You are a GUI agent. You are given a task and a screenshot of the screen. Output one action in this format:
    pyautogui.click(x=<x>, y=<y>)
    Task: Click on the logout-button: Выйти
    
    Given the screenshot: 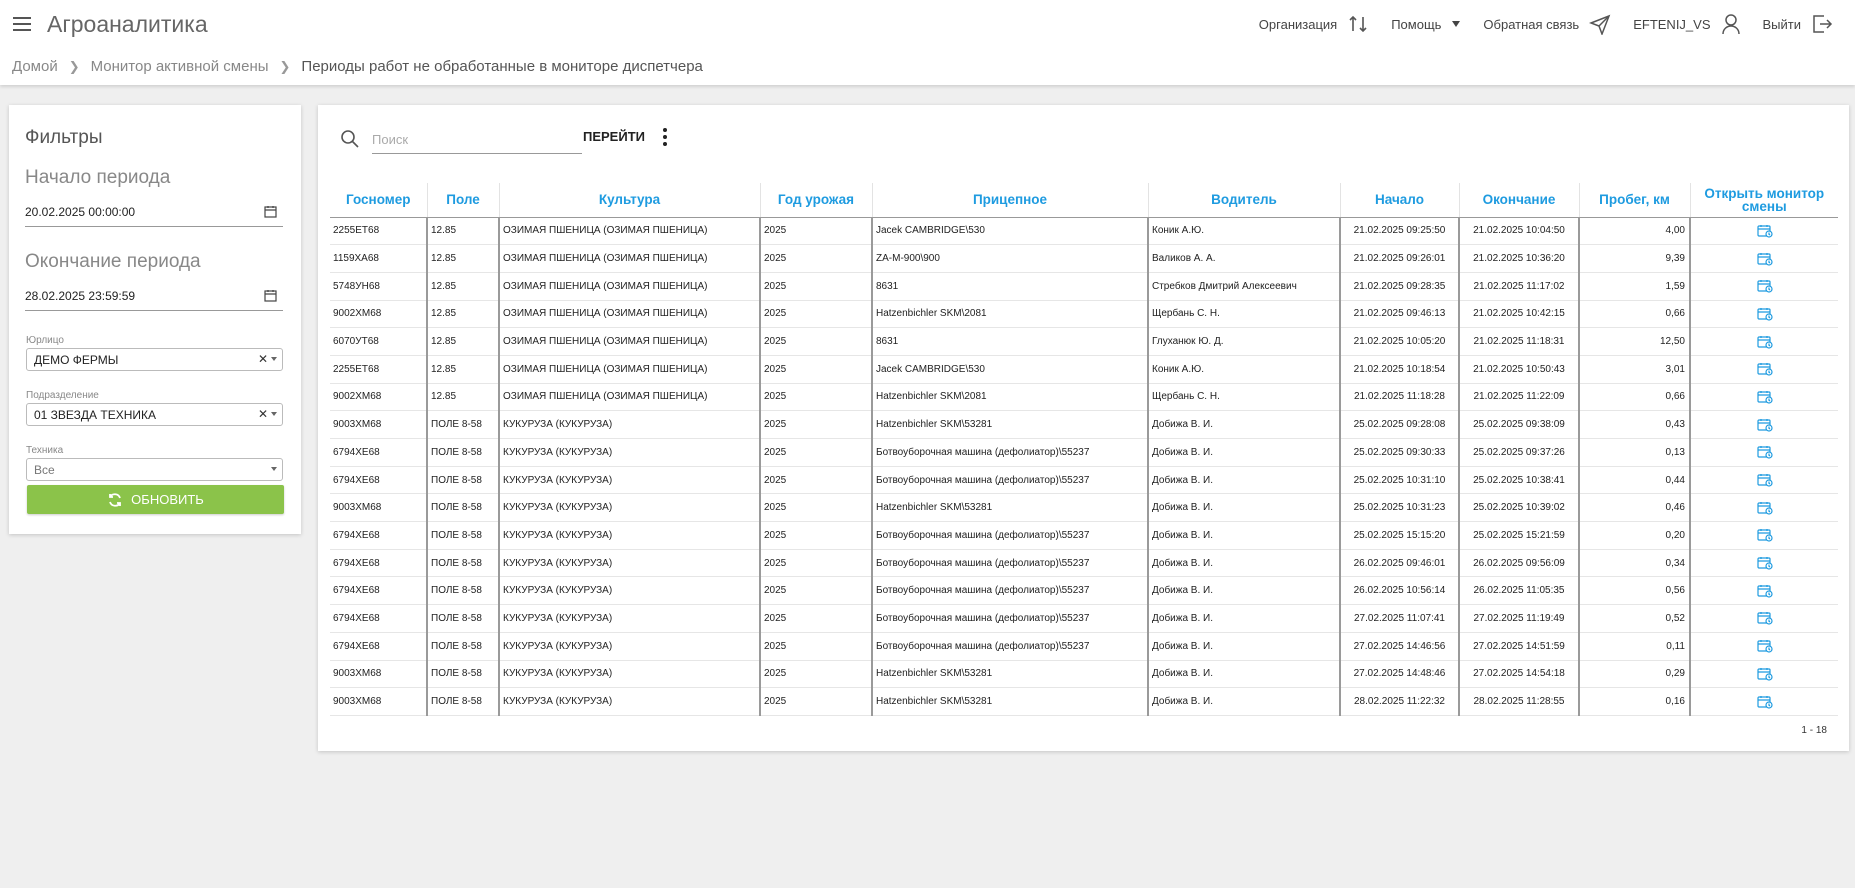 What is the action you would take?
    pyautogui.click(x=1798, y=24)
    